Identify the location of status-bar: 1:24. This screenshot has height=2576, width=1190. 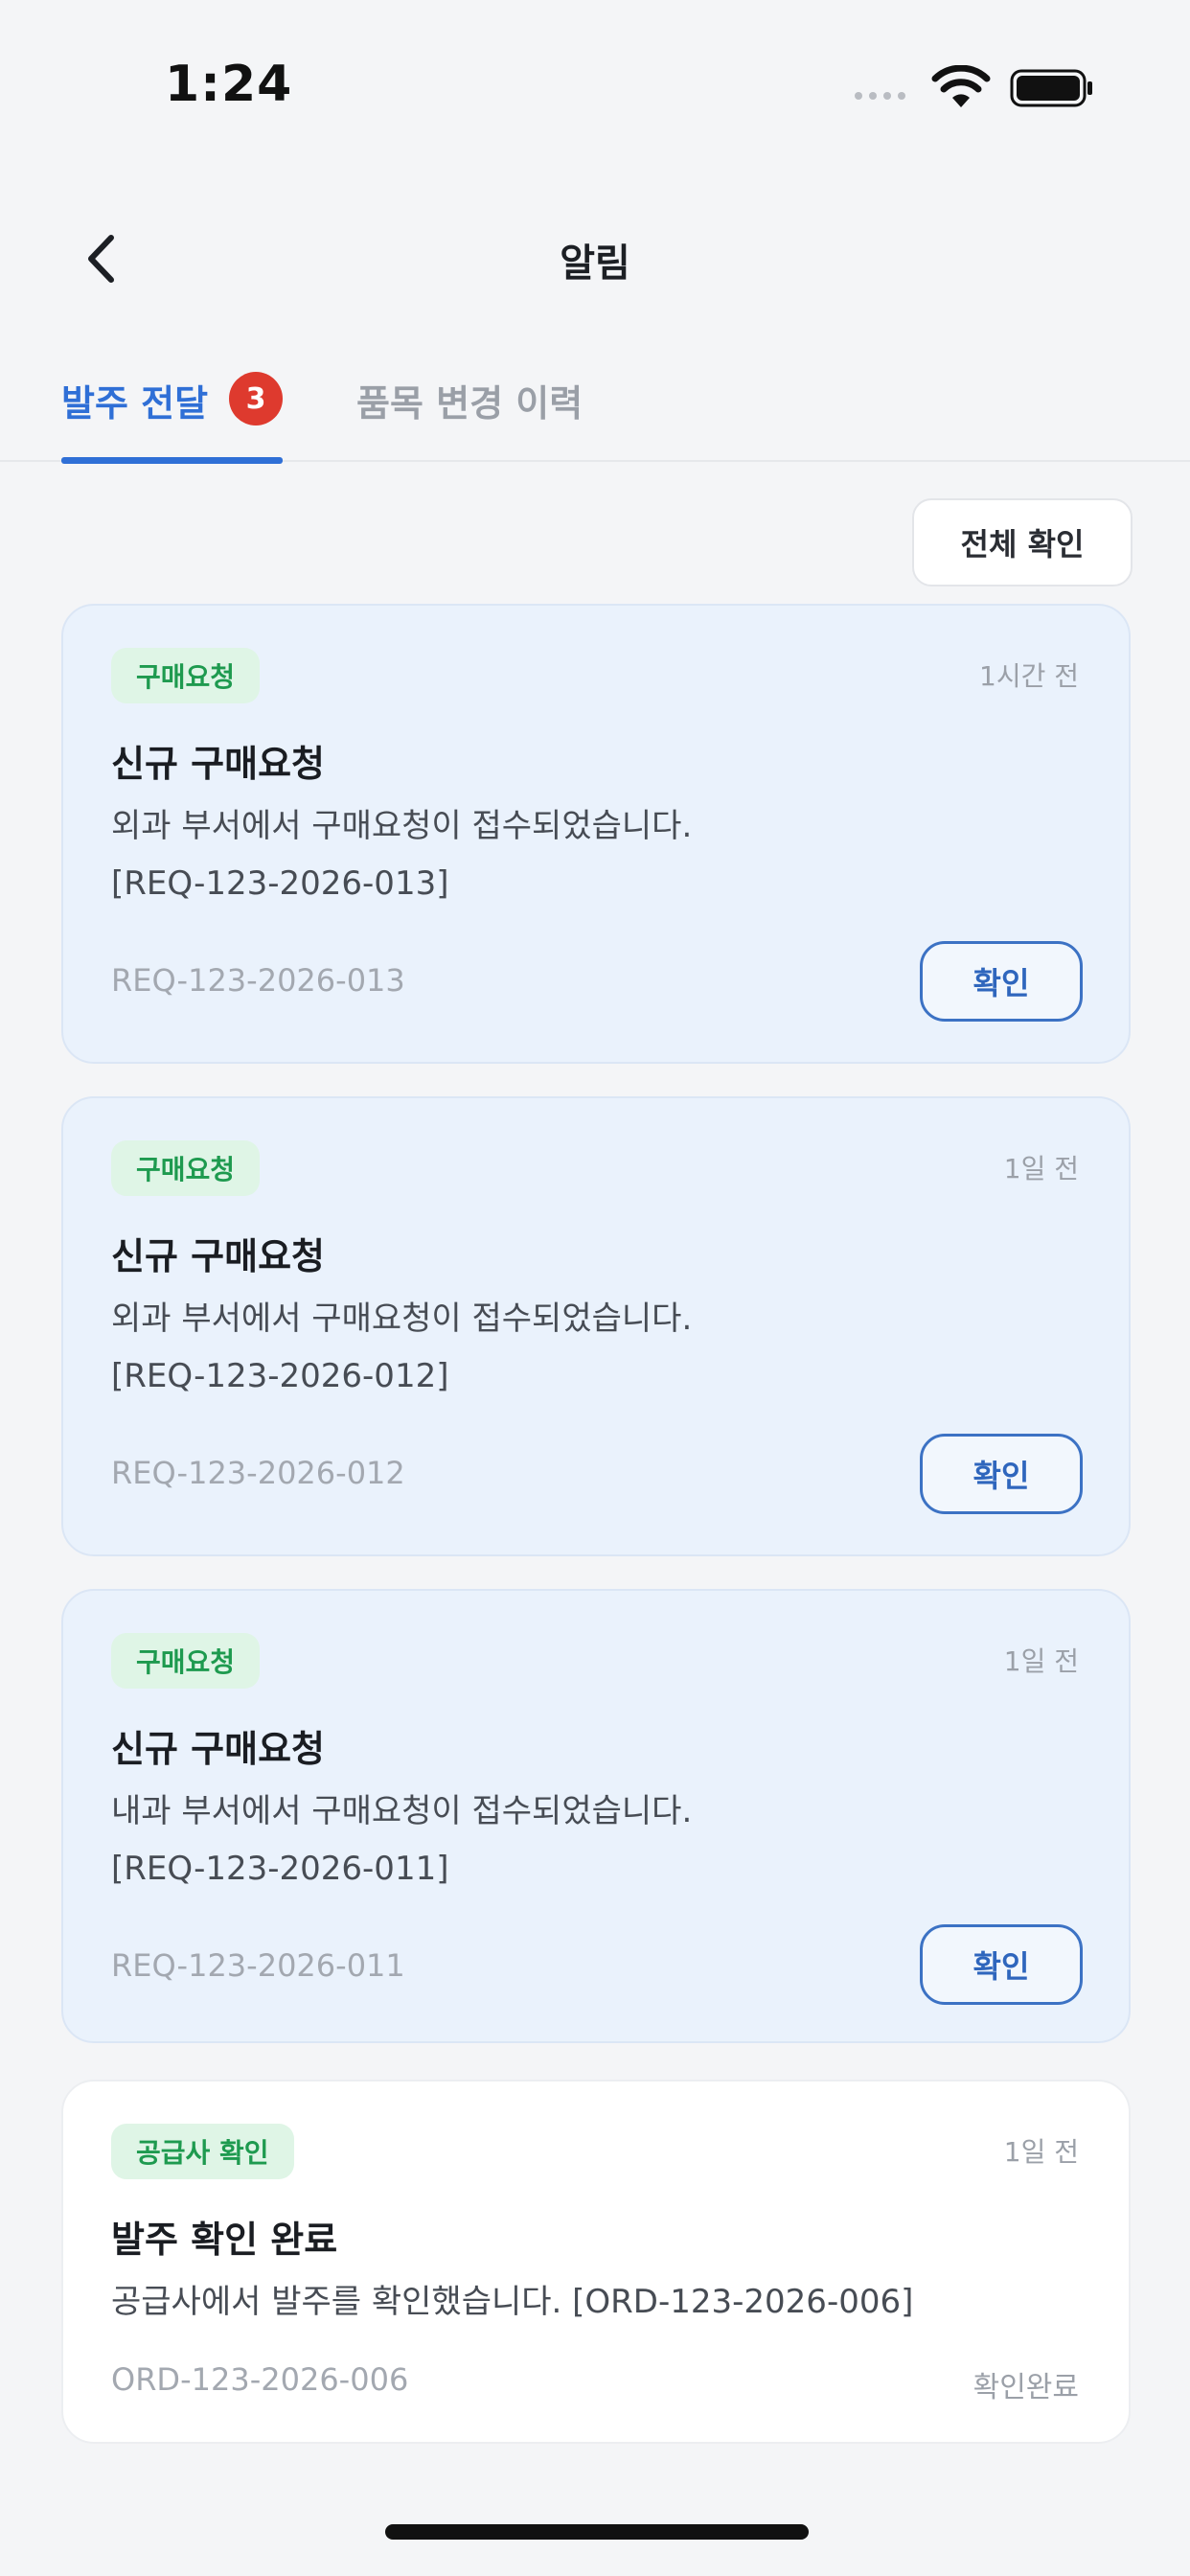
(595, 81).